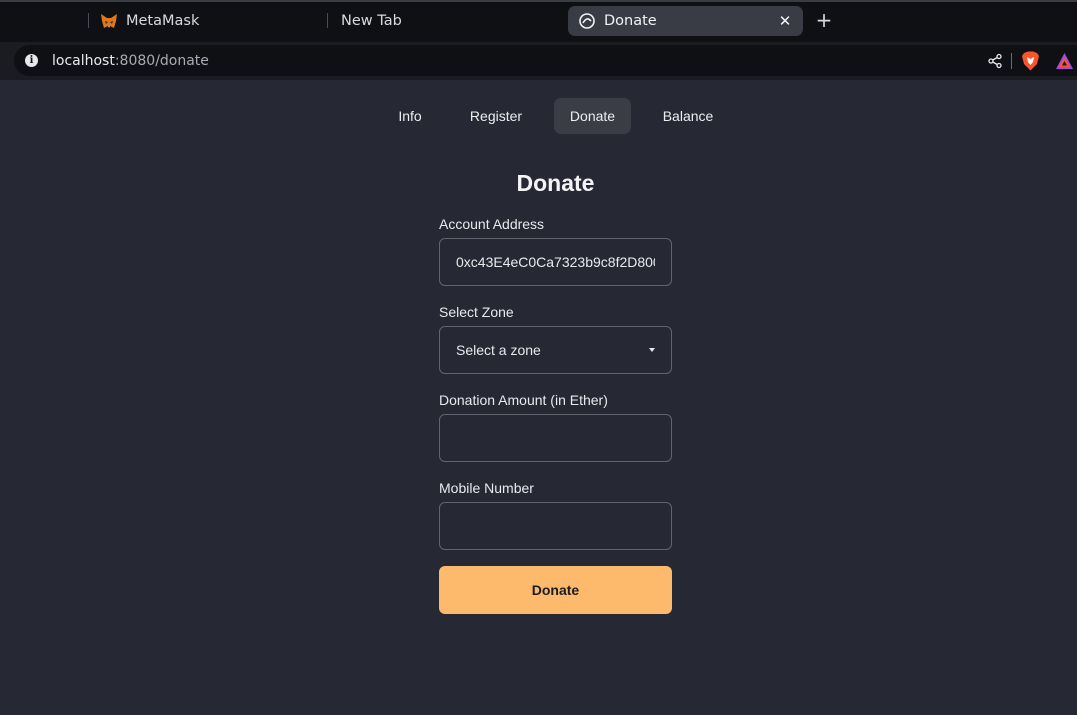  I want to click on tab-new-tab: New Tab, so click(371, 21).